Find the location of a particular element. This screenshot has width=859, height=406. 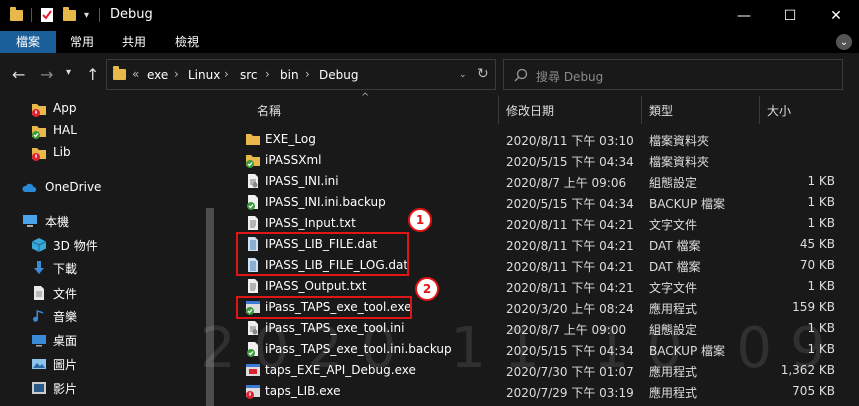

properties-icon is located at coordinates (47, 15).